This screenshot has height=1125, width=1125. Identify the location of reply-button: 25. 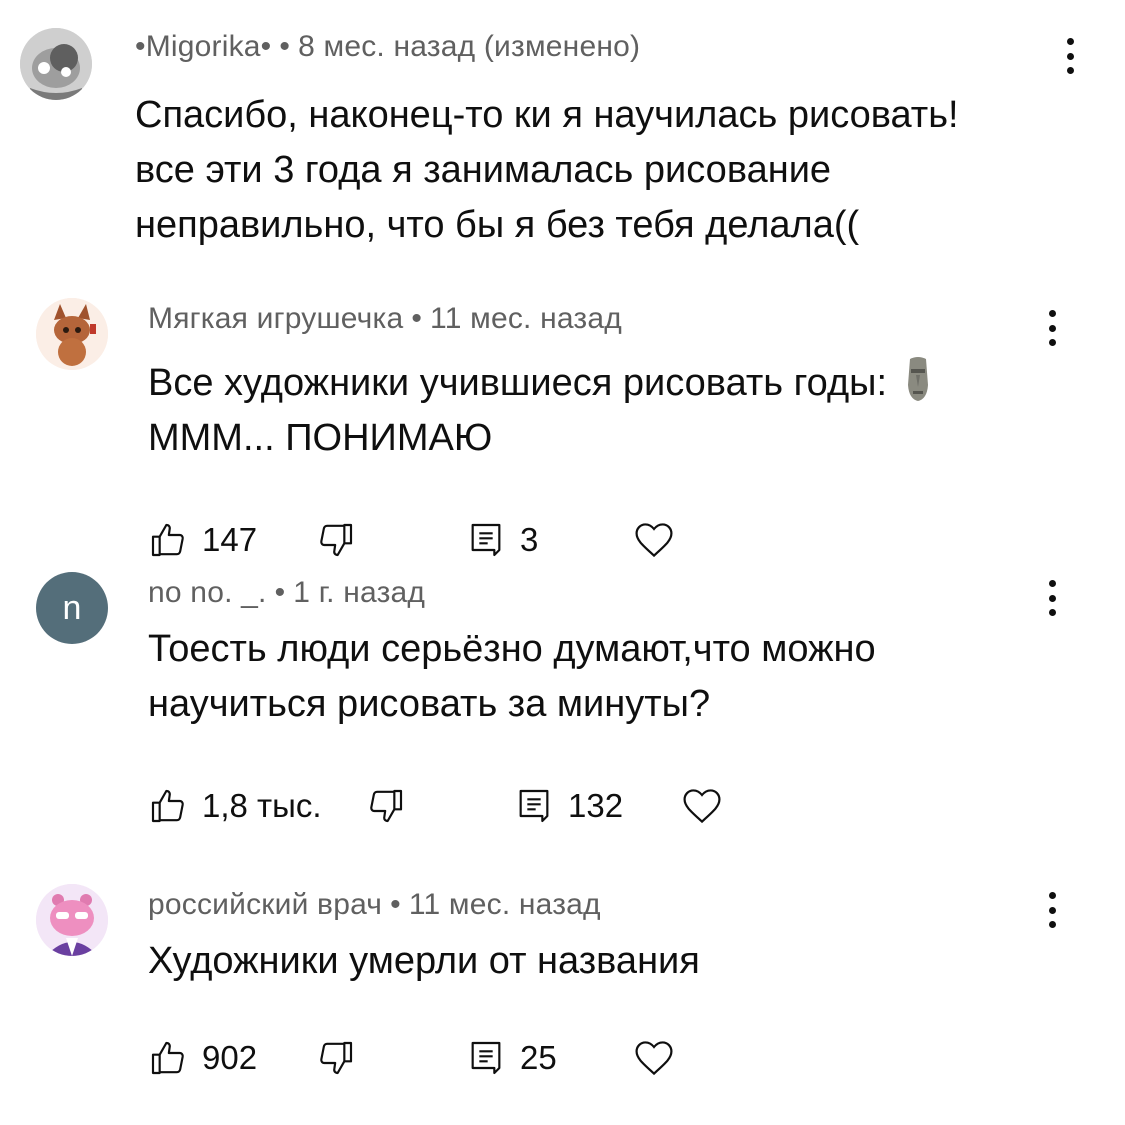
(511, 1058).